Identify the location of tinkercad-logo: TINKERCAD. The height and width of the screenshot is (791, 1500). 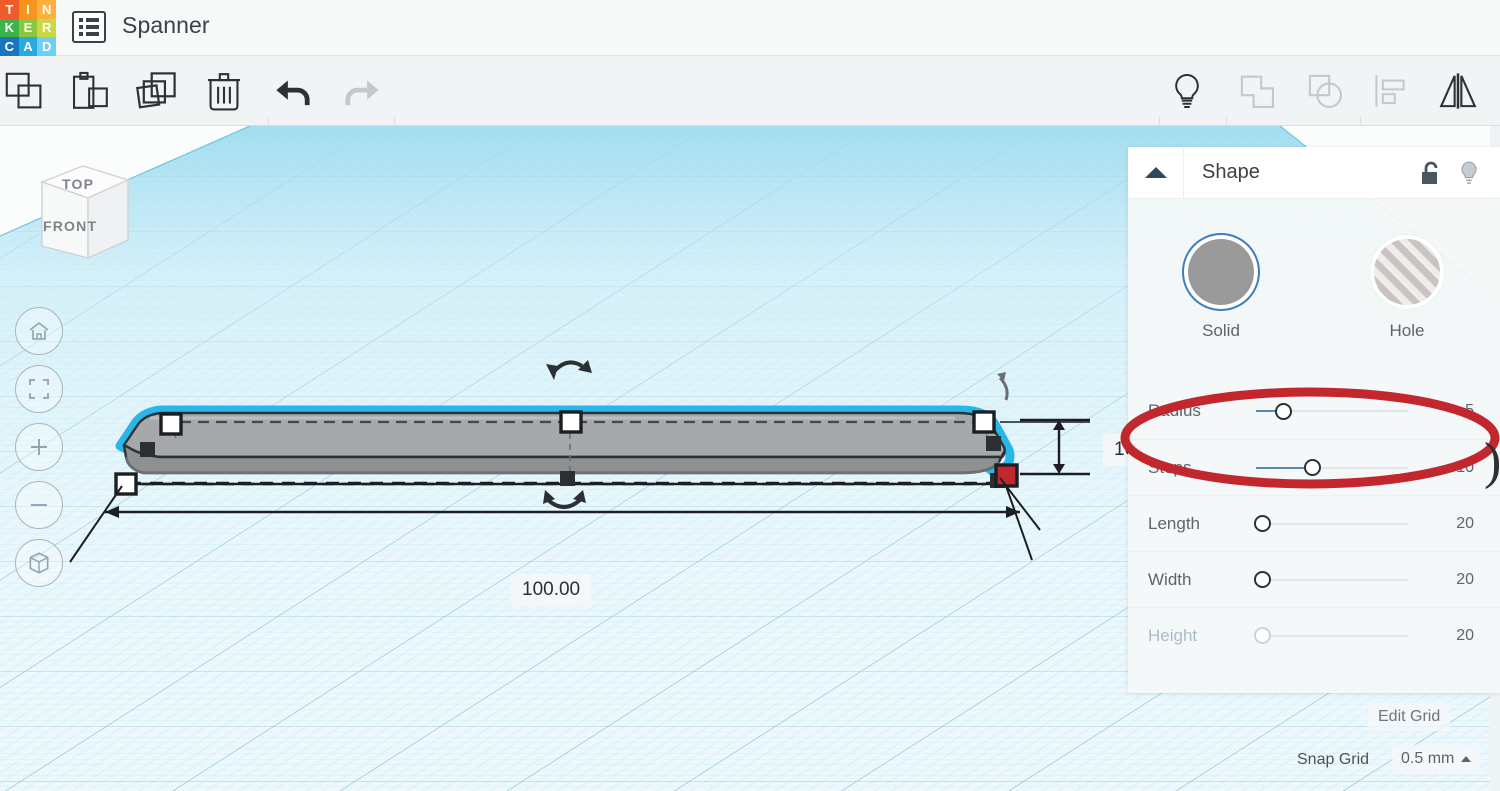
(28, 28).